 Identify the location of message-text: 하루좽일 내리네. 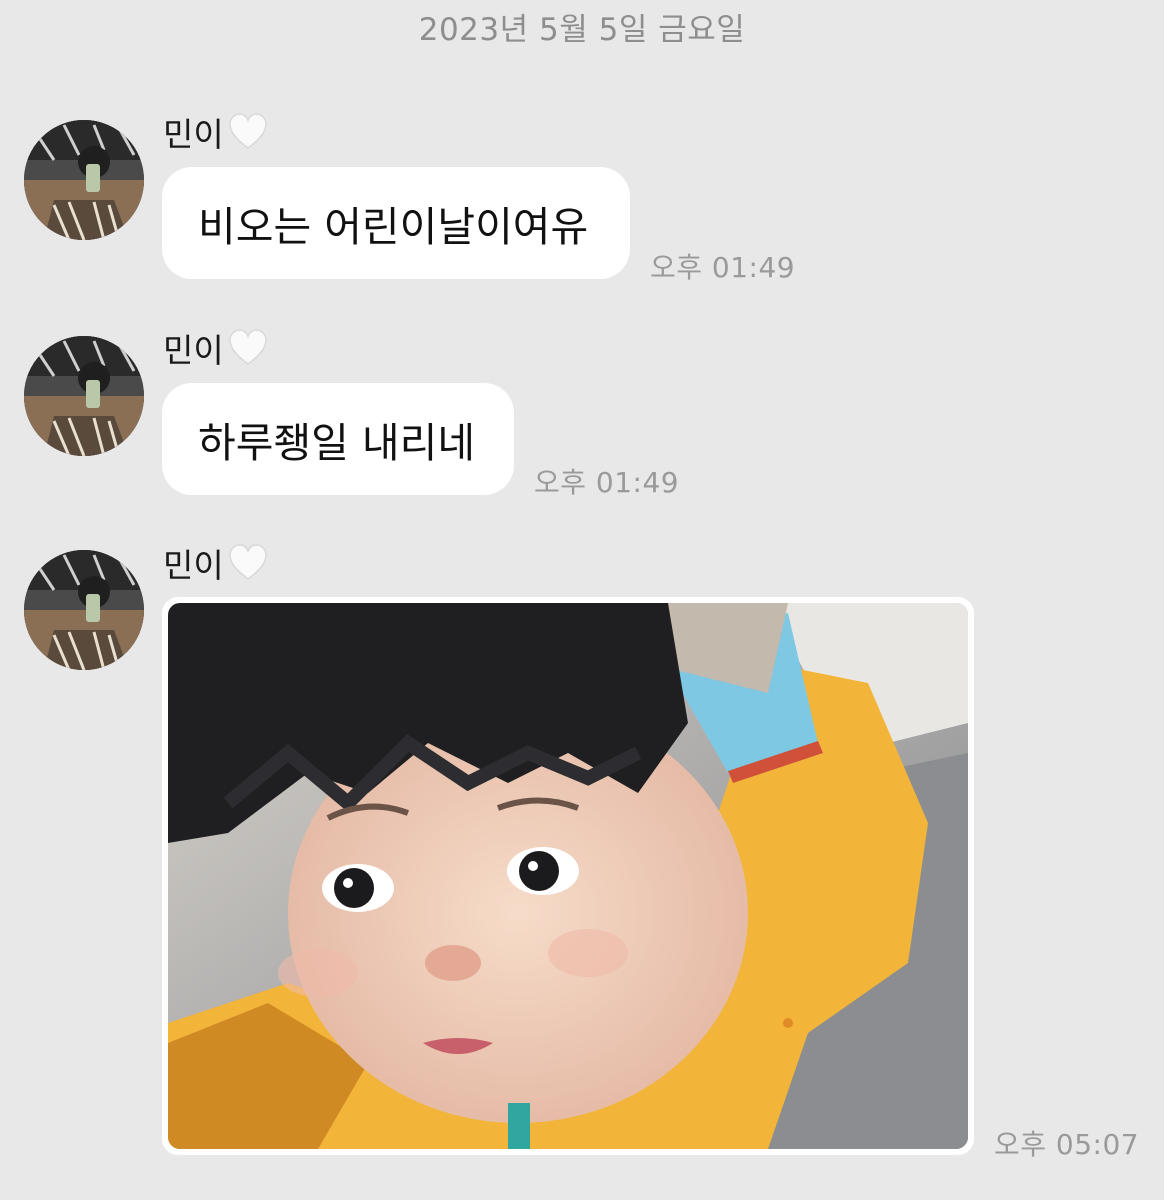
(337, 443).